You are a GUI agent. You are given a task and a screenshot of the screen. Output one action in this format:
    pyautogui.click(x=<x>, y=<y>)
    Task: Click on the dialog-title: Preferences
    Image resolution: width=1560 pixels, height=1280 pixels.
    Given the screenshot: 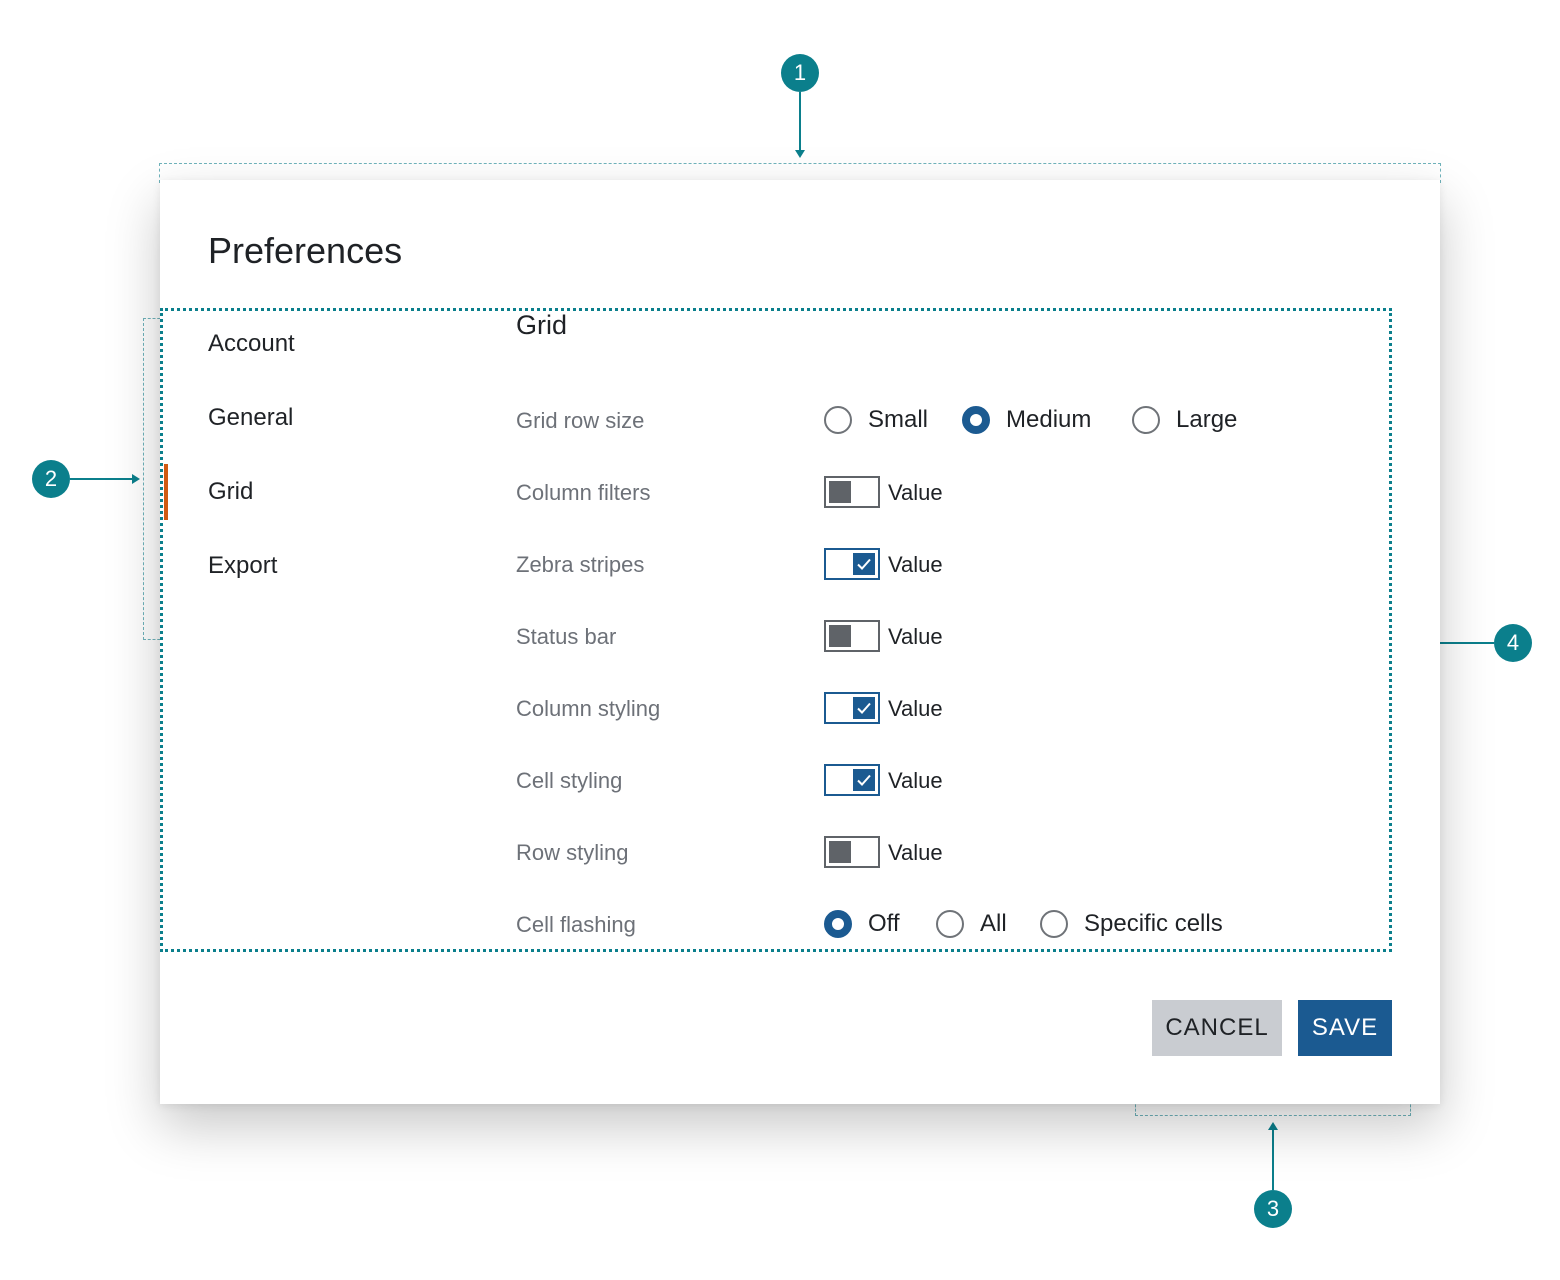 What is the action you would take?
    pyautogui.click(x=305, y=250)
    